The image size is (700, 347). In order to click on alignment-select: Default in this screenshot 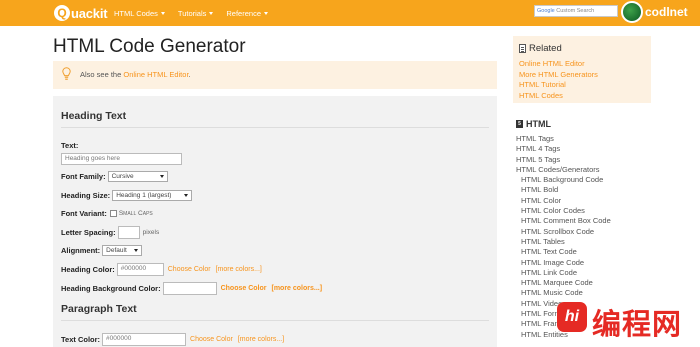, I will do `click(122, 250)`.